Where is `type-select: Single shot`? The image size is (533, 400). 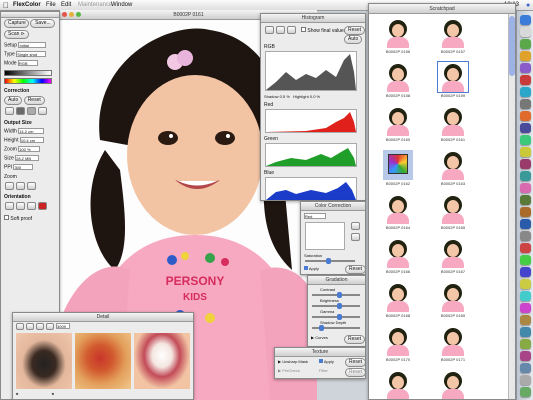 type-select: Single shot is located at coordinates (31, 54).